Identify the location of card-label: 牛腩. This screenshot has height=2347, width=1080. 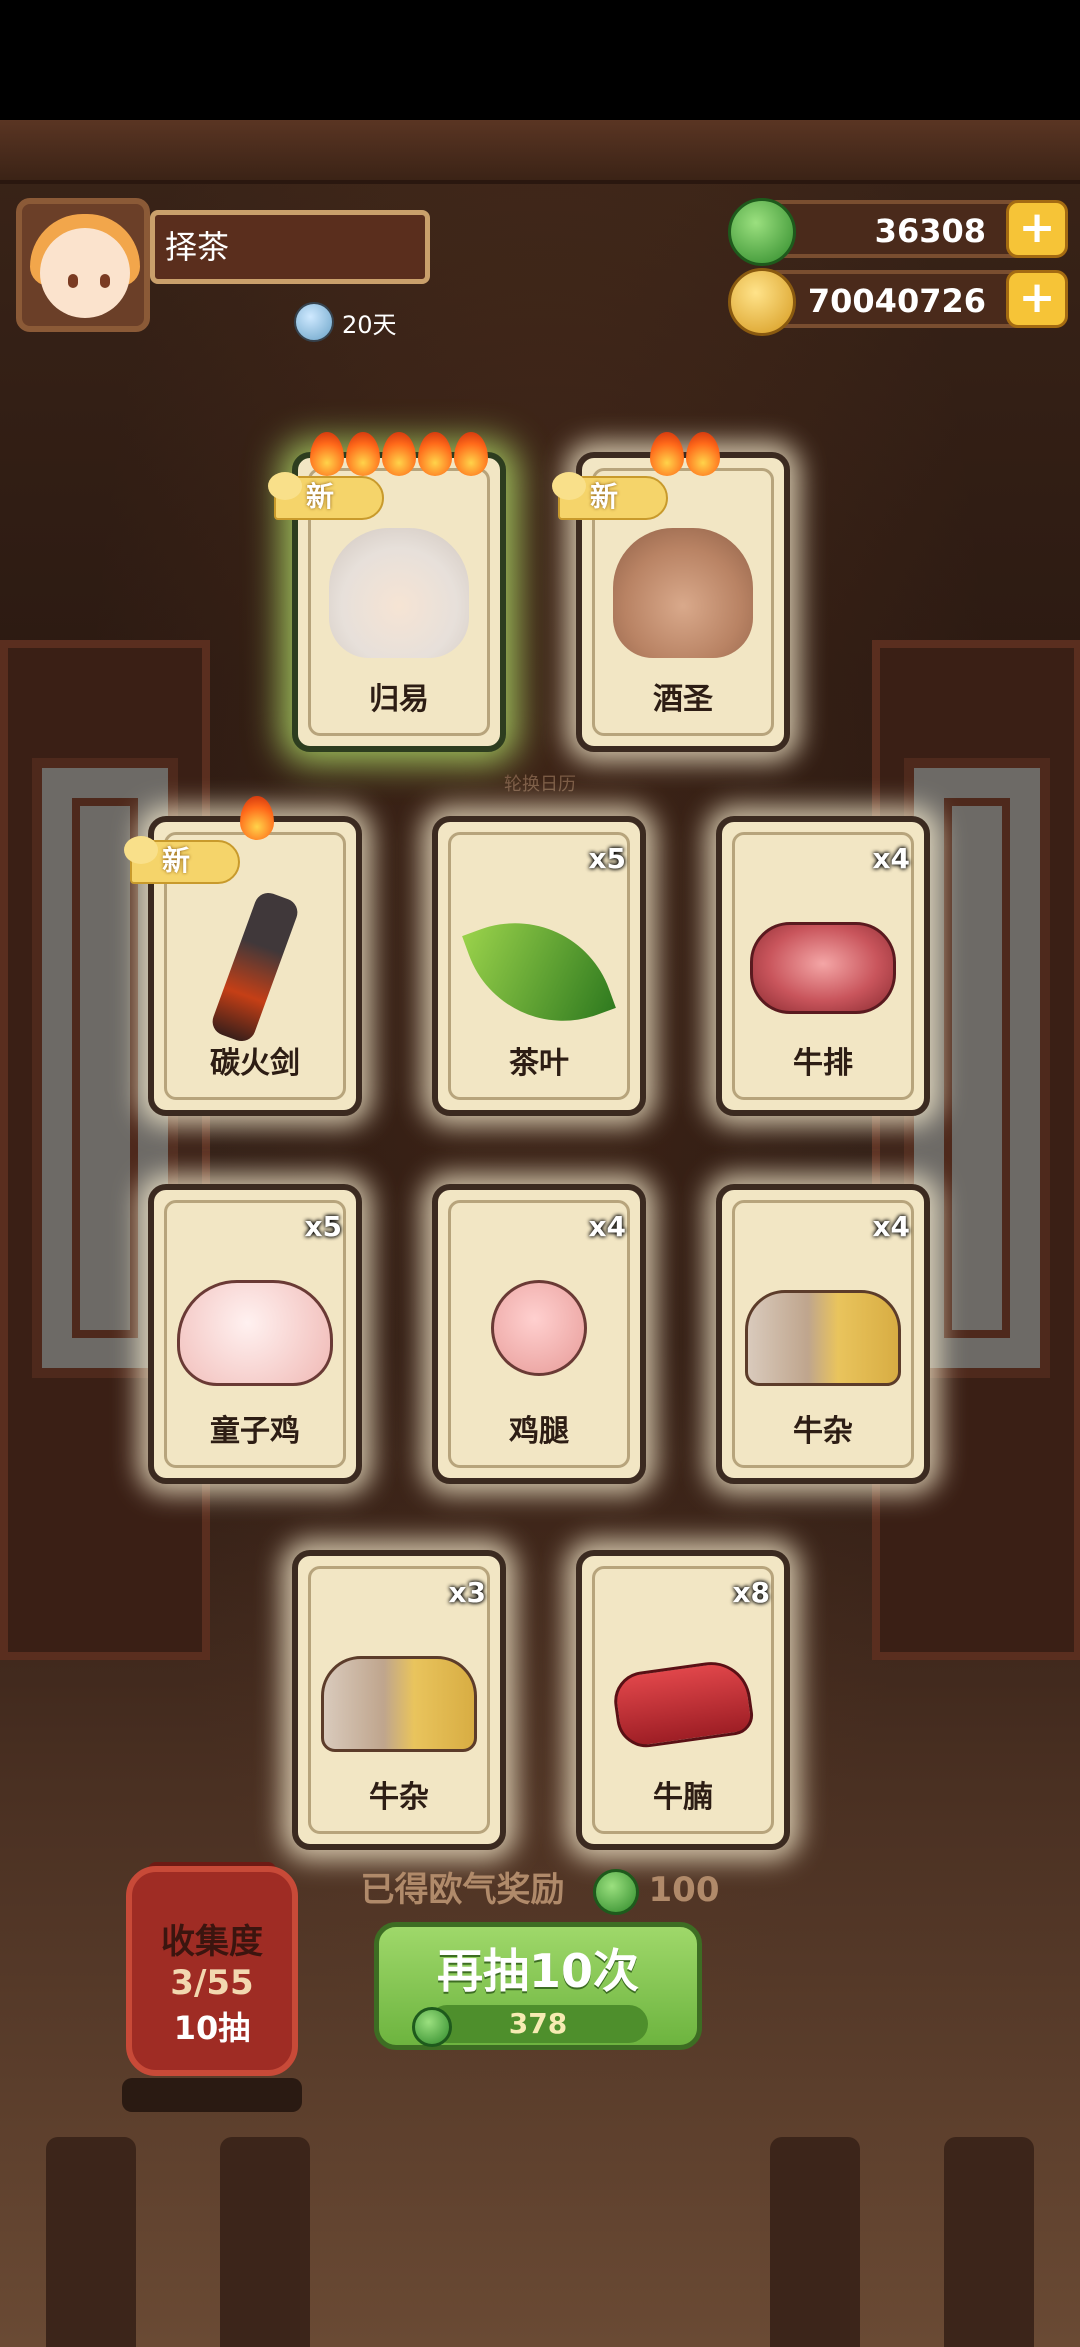
(683, 1797).